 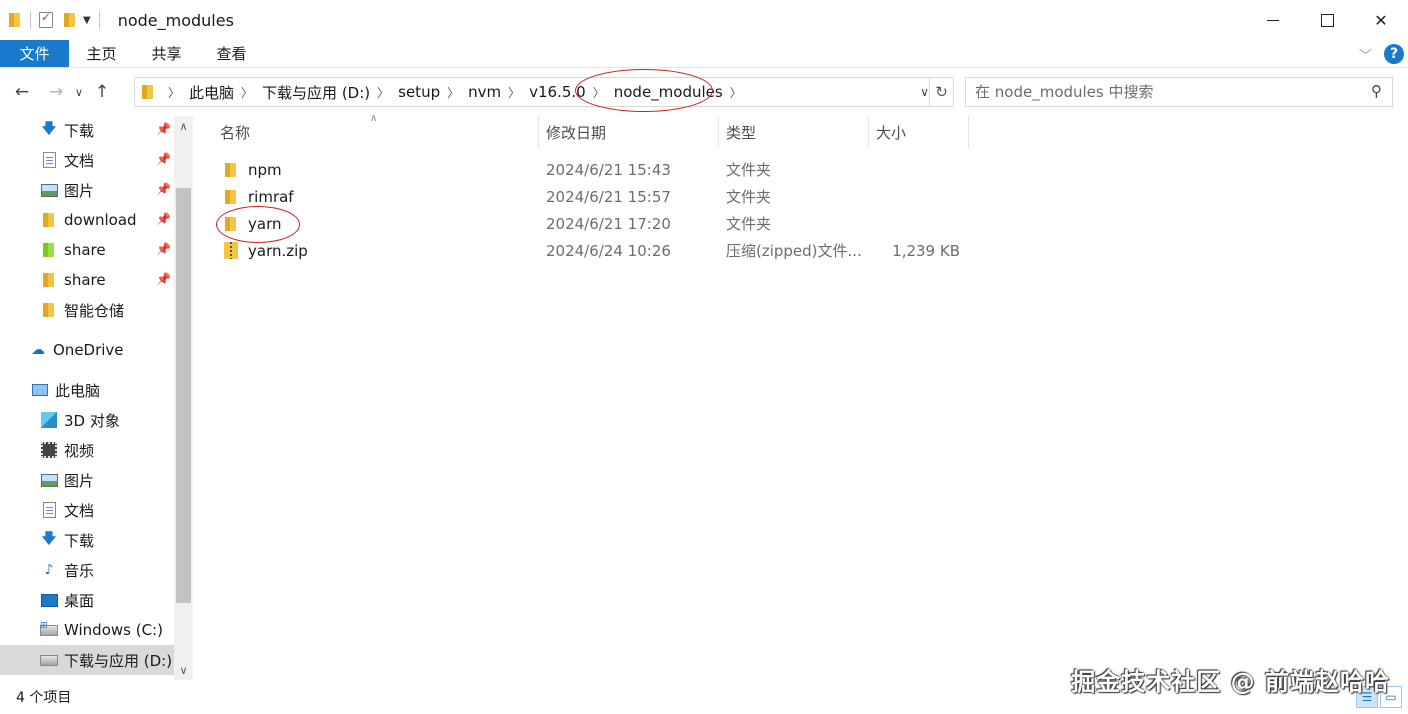 What do you see at coordinates (1165, 92) in the screenshot?
I see `search-input` at bounding box center [1165, 92].